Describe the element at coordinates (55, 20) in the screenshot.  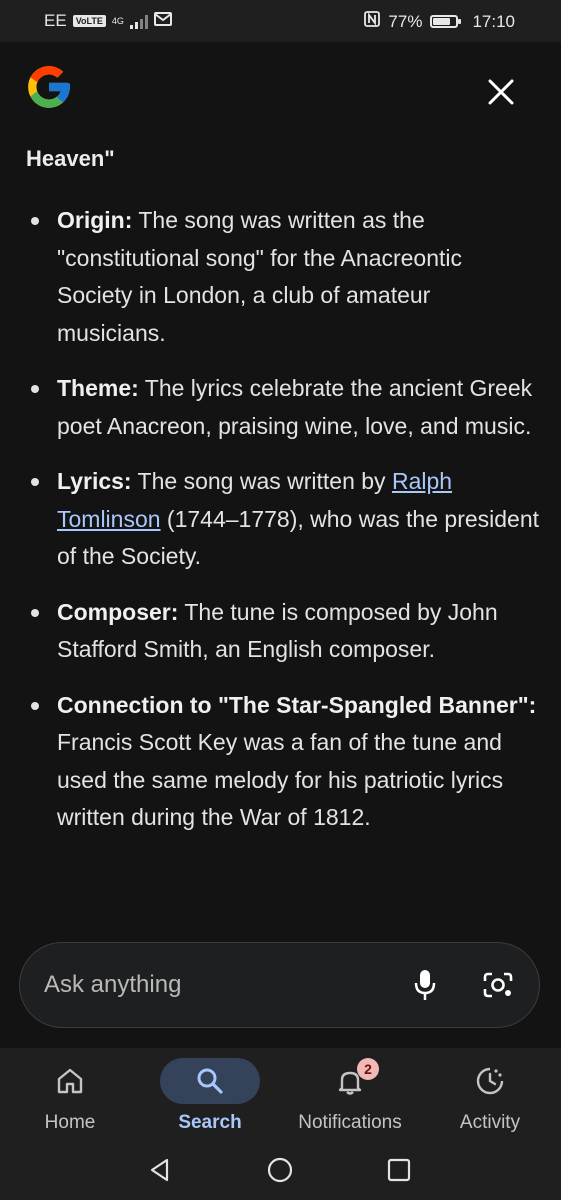
I see `carrier-label: EE` at that location.